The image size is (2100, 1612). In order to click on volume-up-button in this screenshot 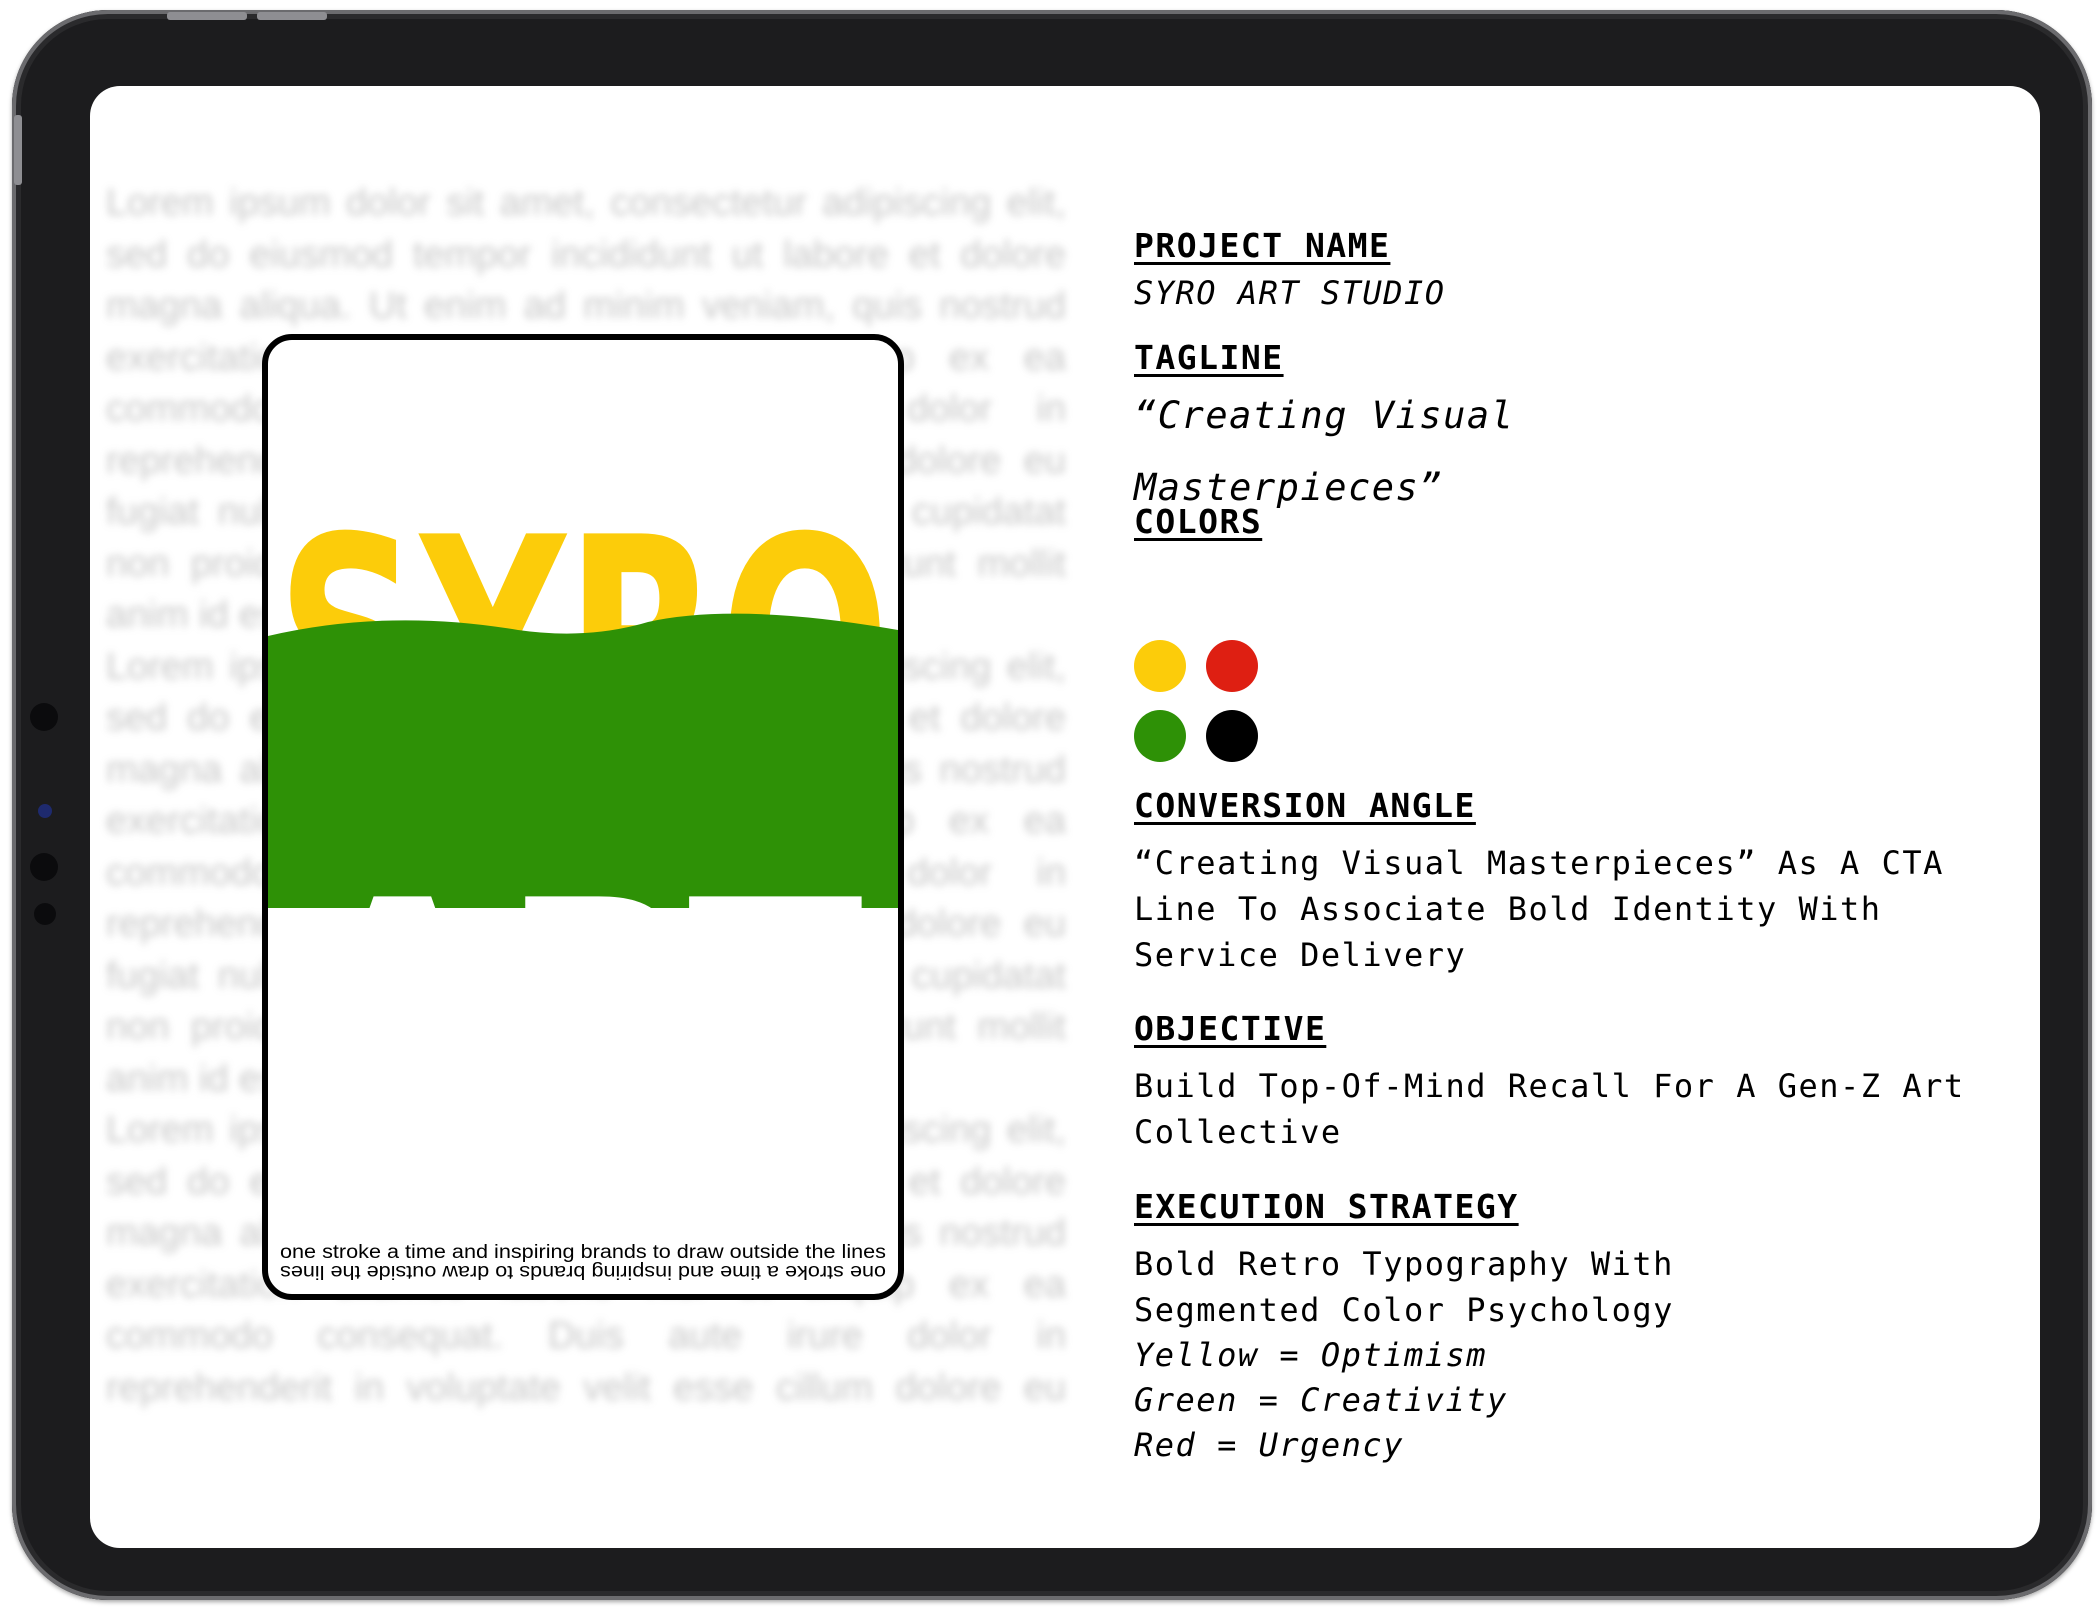, I will do `click(207, 16)`.